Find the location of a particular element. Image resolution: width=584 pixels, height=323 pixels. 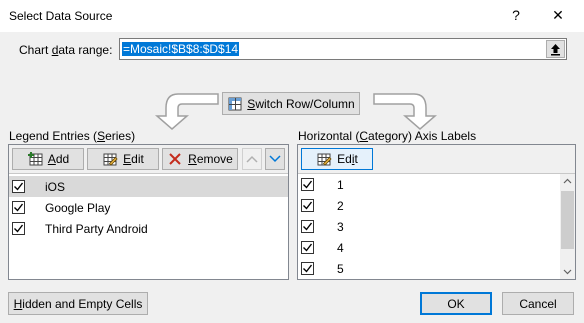

edit-series-button: Edit is located at coordinates (123, 159).